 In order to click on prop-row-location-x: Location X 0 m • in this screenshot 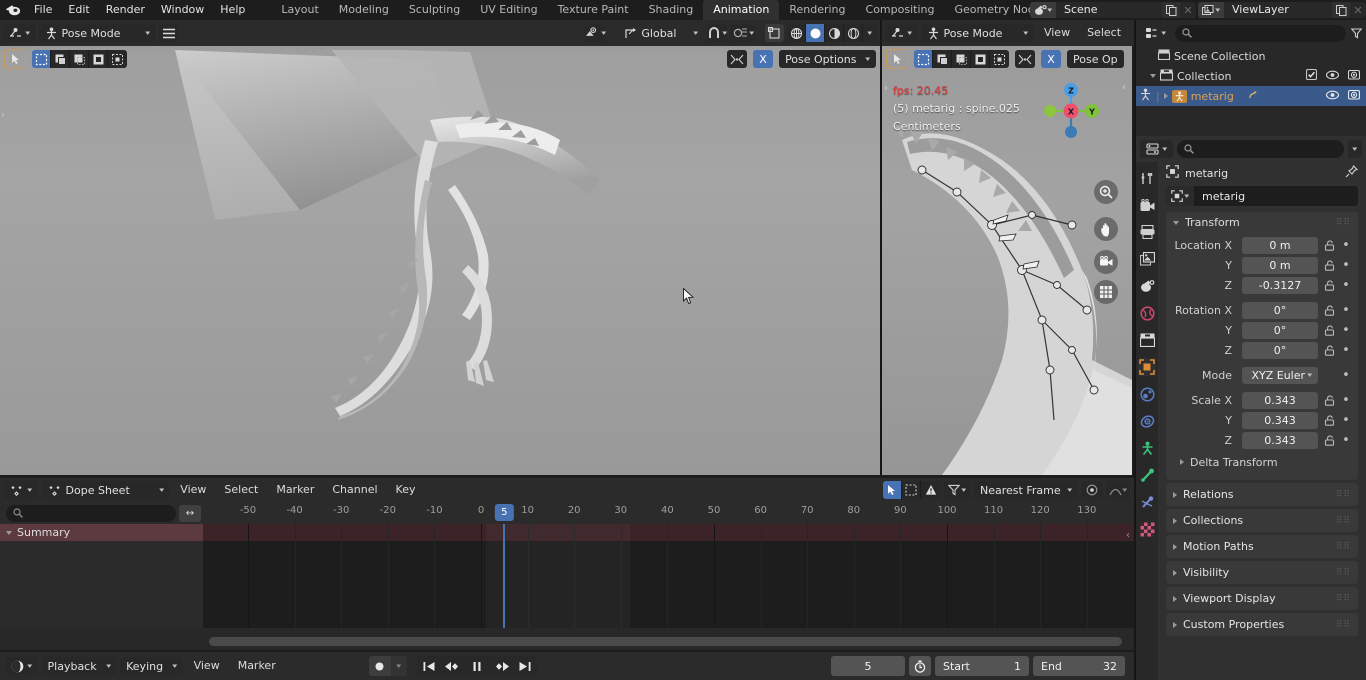, I will do `click(1262, 245)`.